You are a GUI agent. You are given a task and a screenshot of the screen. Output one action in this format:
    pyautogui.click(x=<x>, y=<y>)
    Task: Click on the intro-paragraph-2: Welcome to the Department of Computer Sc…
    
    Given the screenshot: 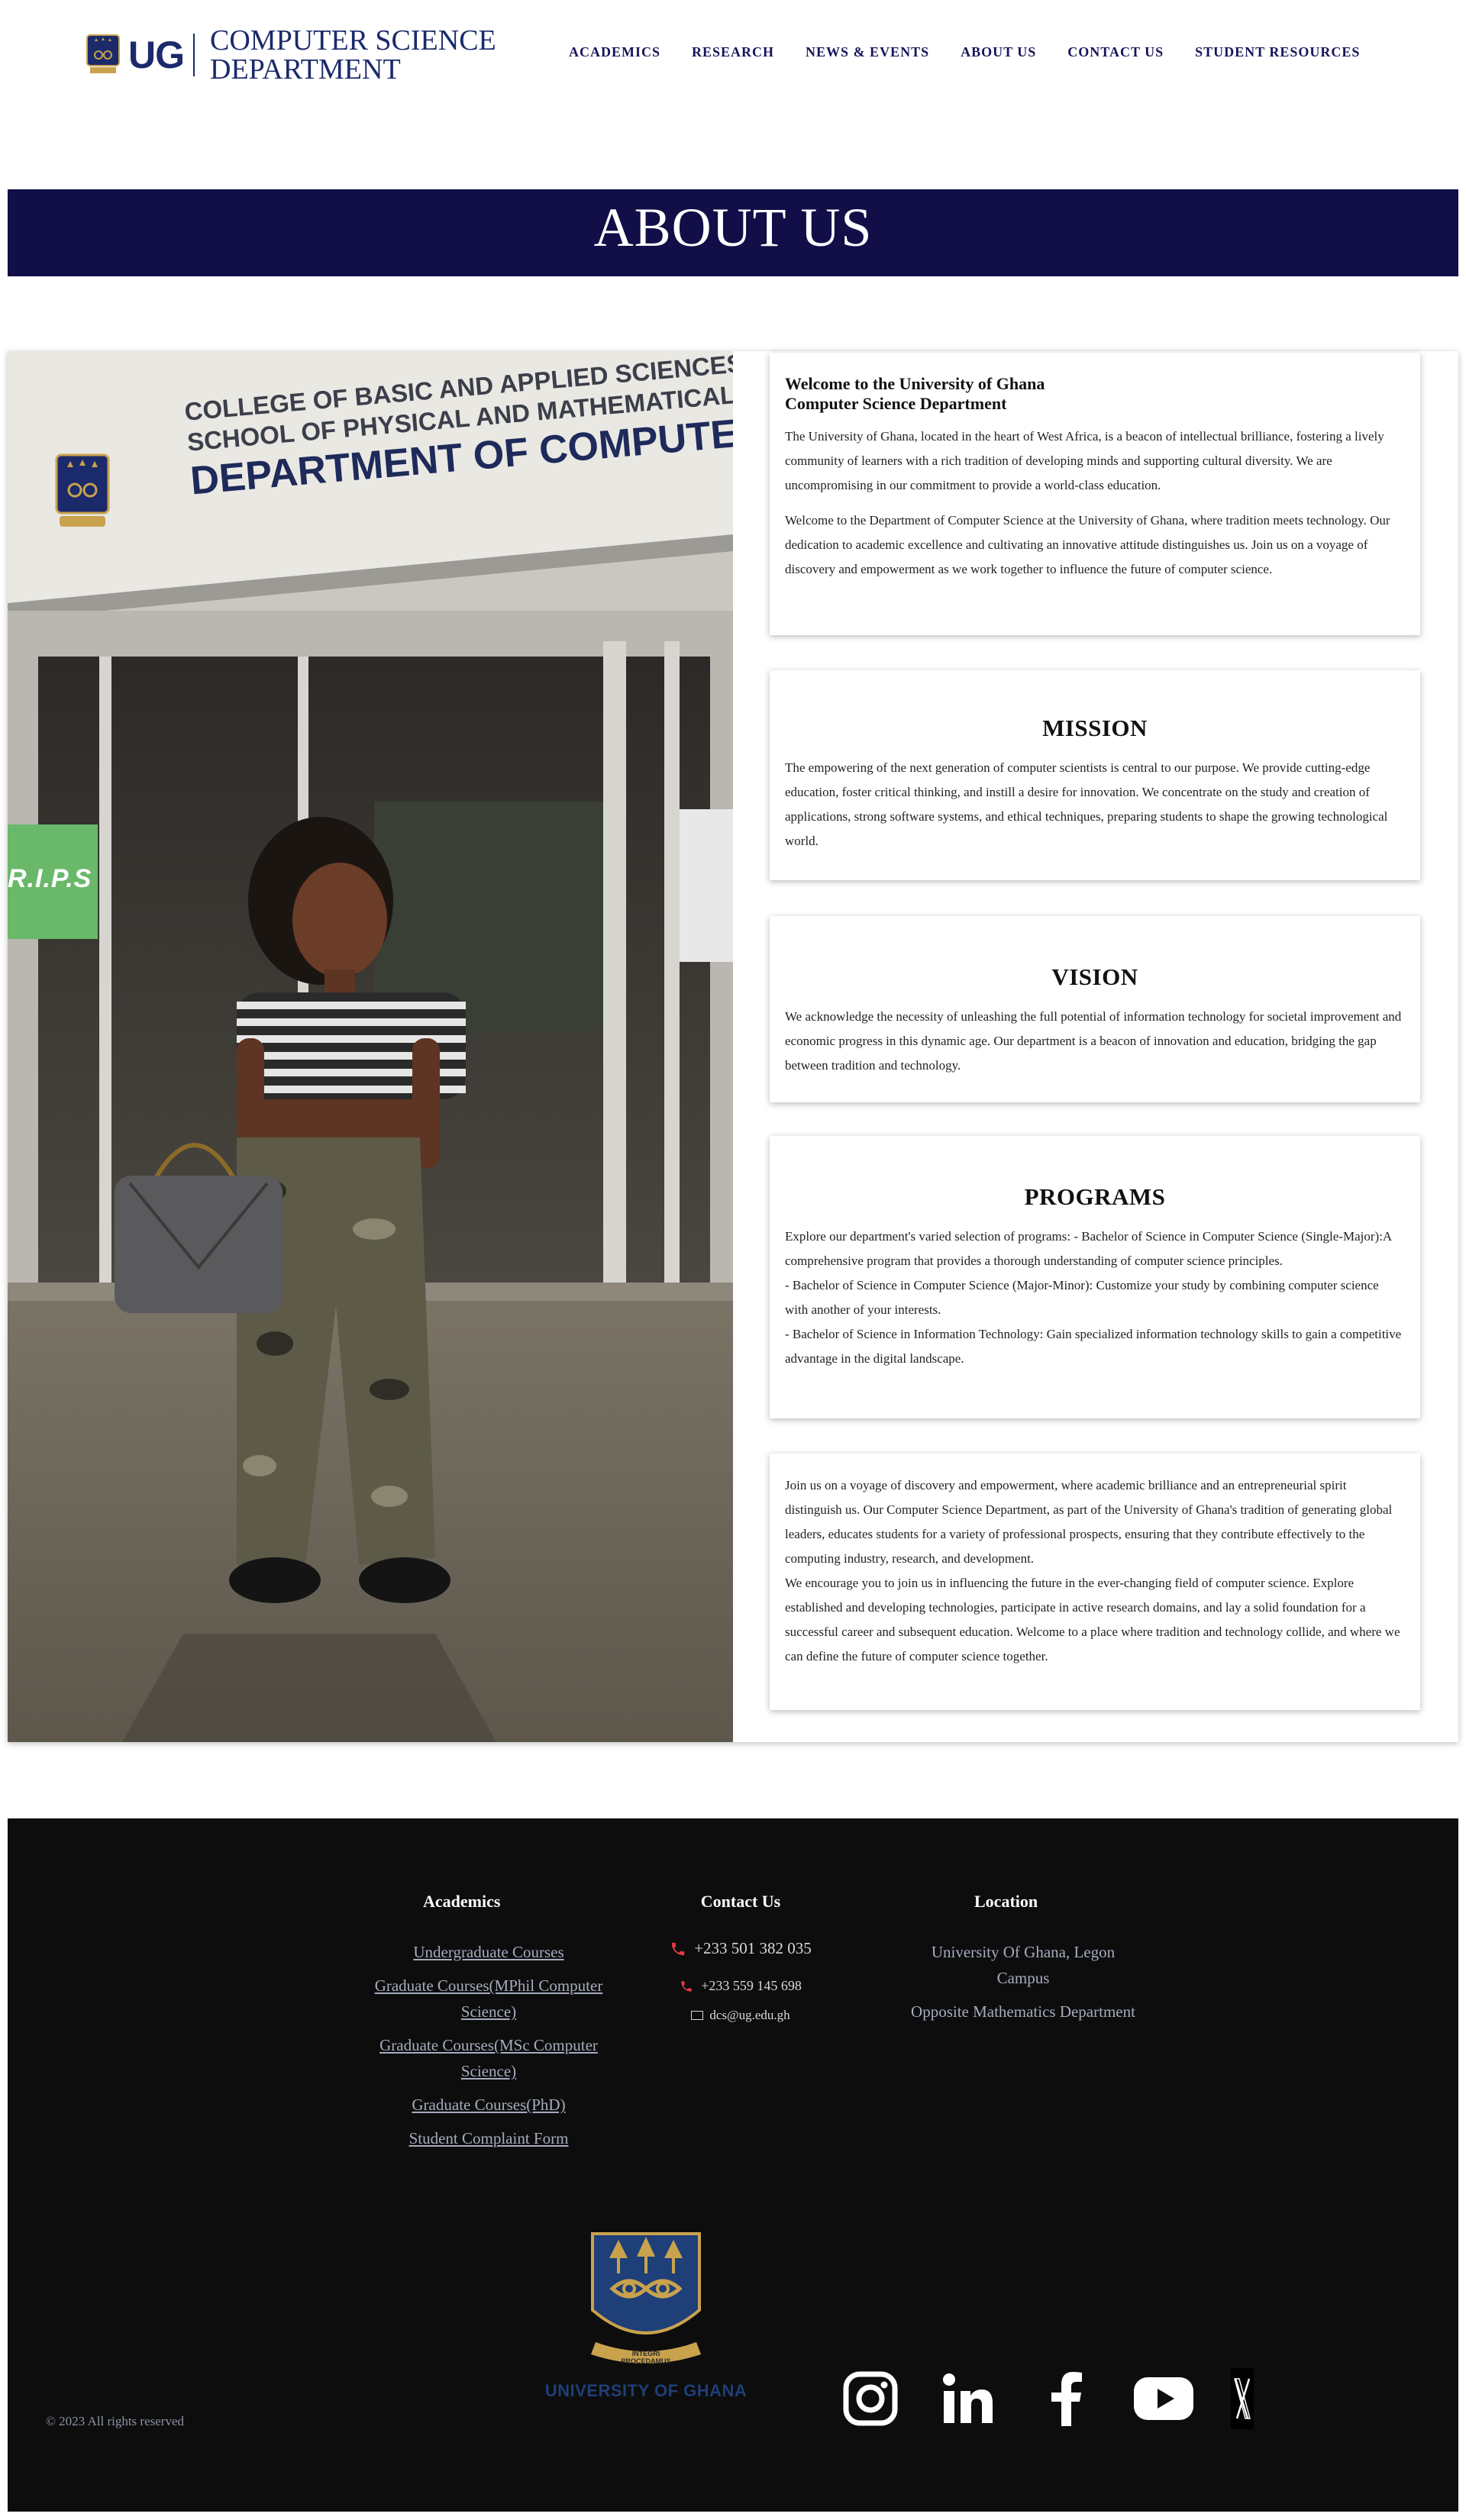 What is the action you would take?
    pyautogui.click(x=1087, y=544)
    